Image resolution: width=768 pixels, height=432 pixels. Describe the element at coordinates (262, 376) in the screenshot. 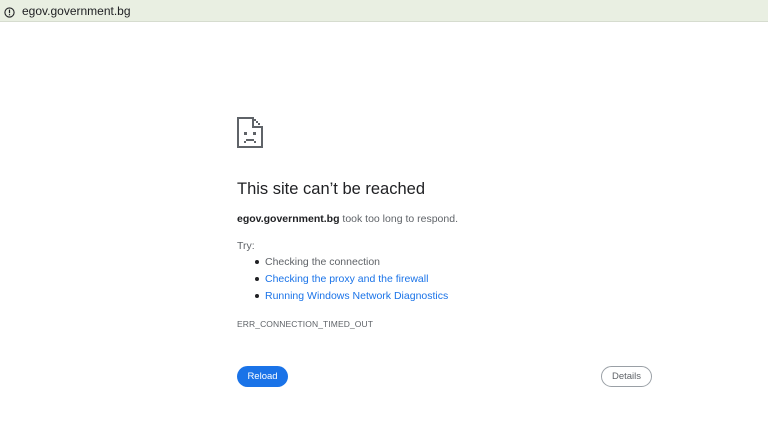

I see `reload-button: Reload` at that location.